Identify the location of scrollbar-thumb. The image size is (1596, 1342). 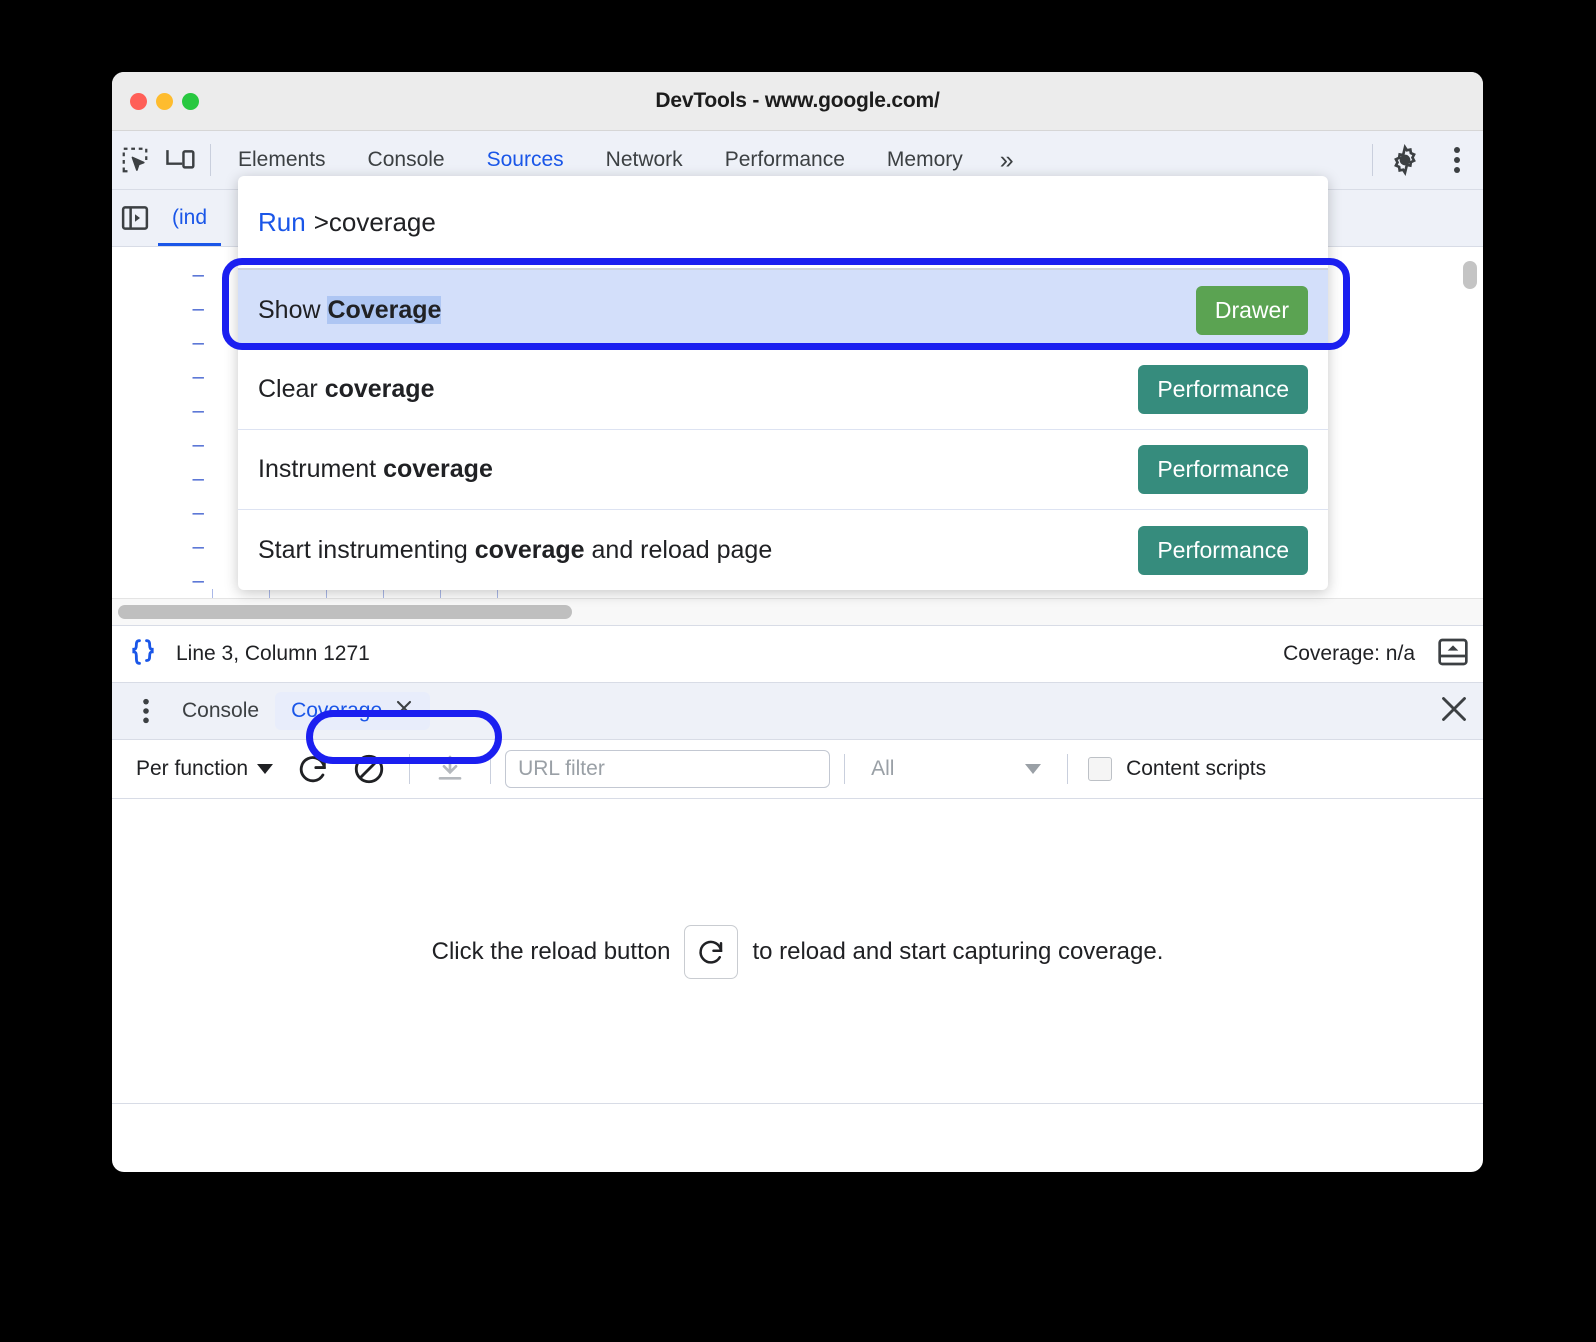
(345, 612).